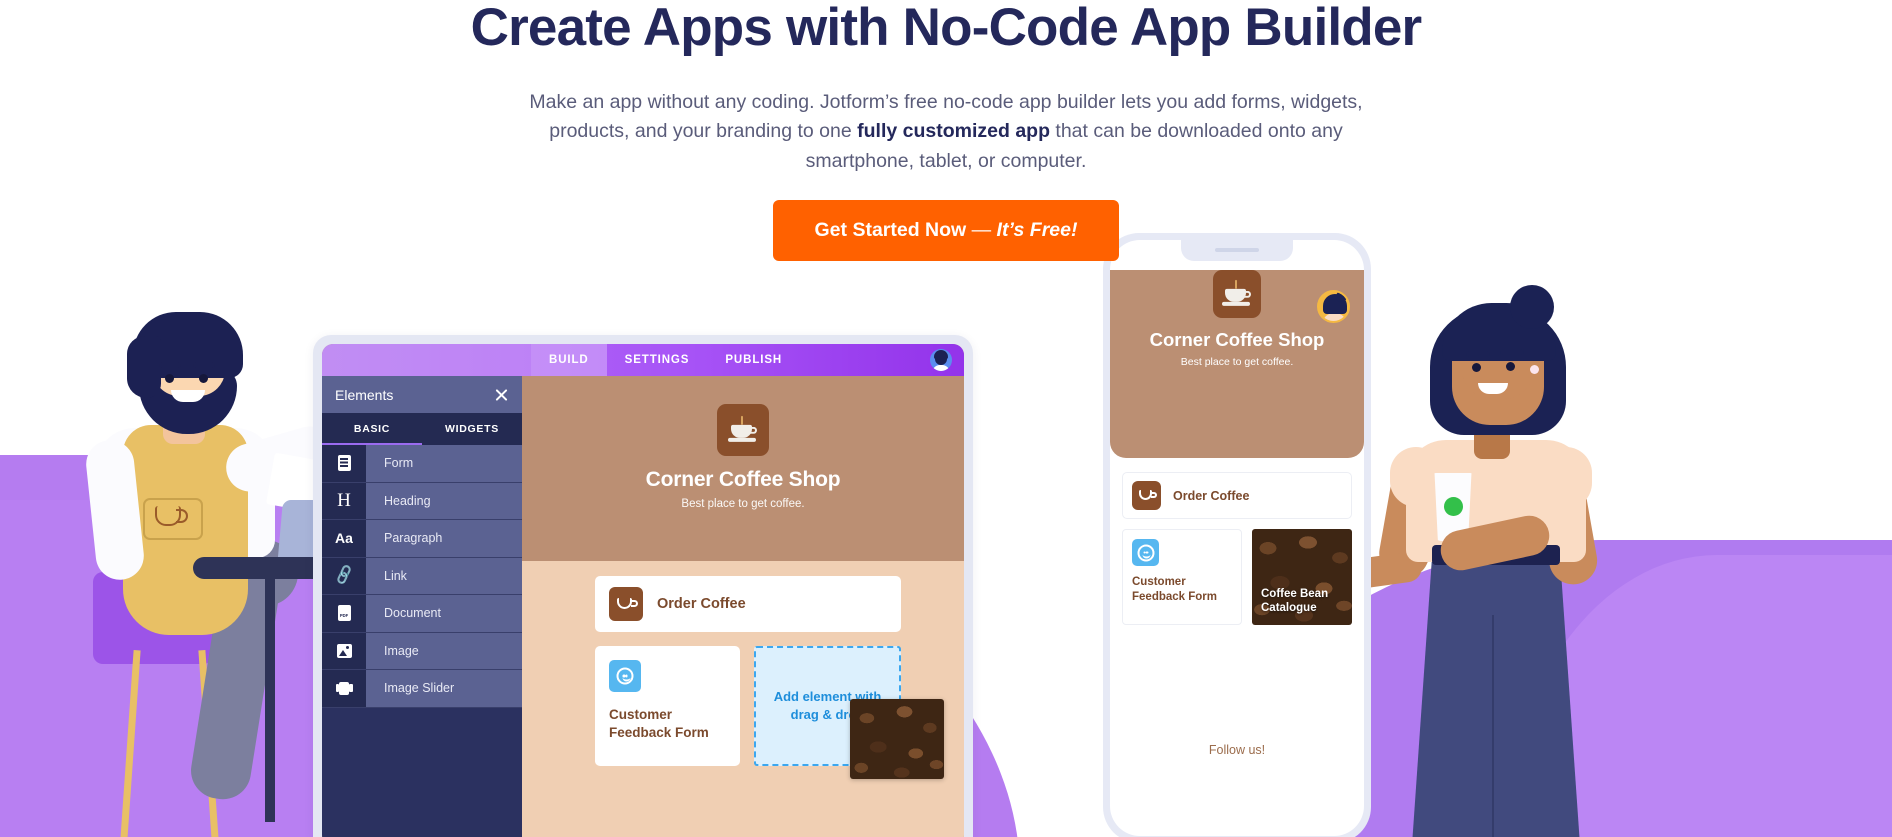 This screenshot has width=1892, height=837. I want to click on phone-catalogue-label: Coffee Bean Catalogue, so click(1295, 601).